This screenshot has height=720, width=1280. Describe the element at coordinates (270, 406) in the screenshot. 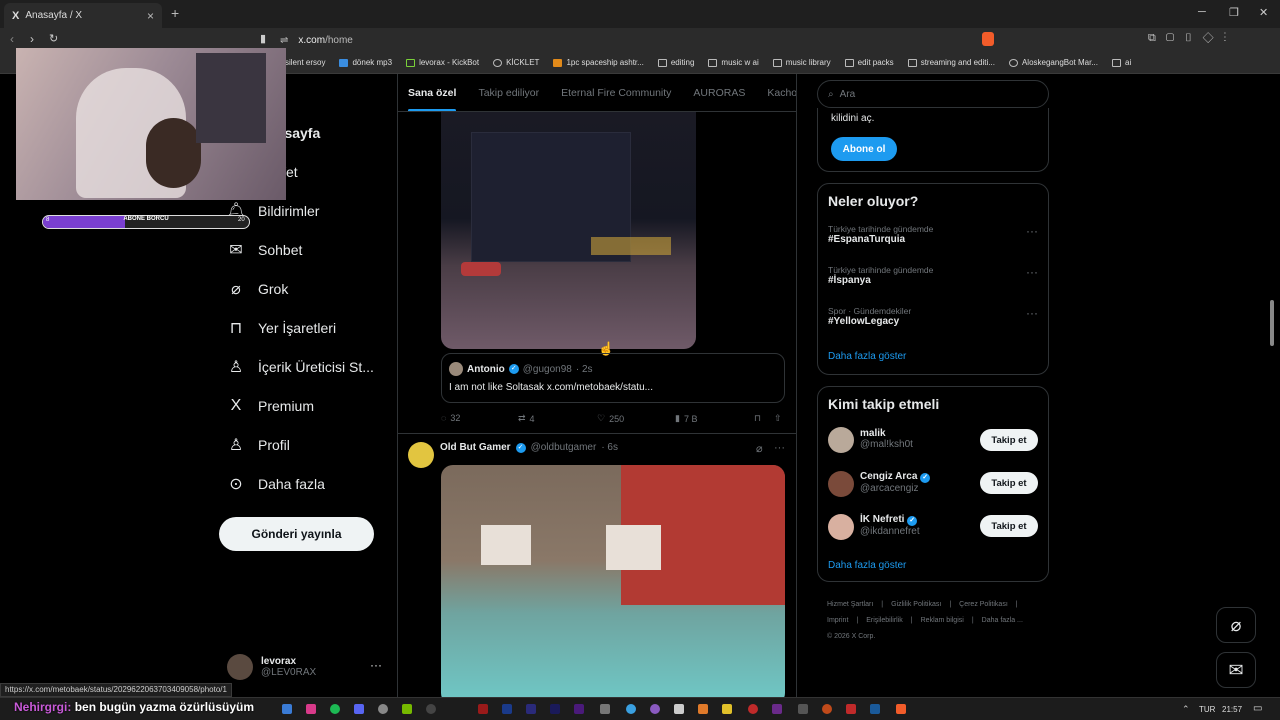

I see `nav-premium: X Premium` at that location.